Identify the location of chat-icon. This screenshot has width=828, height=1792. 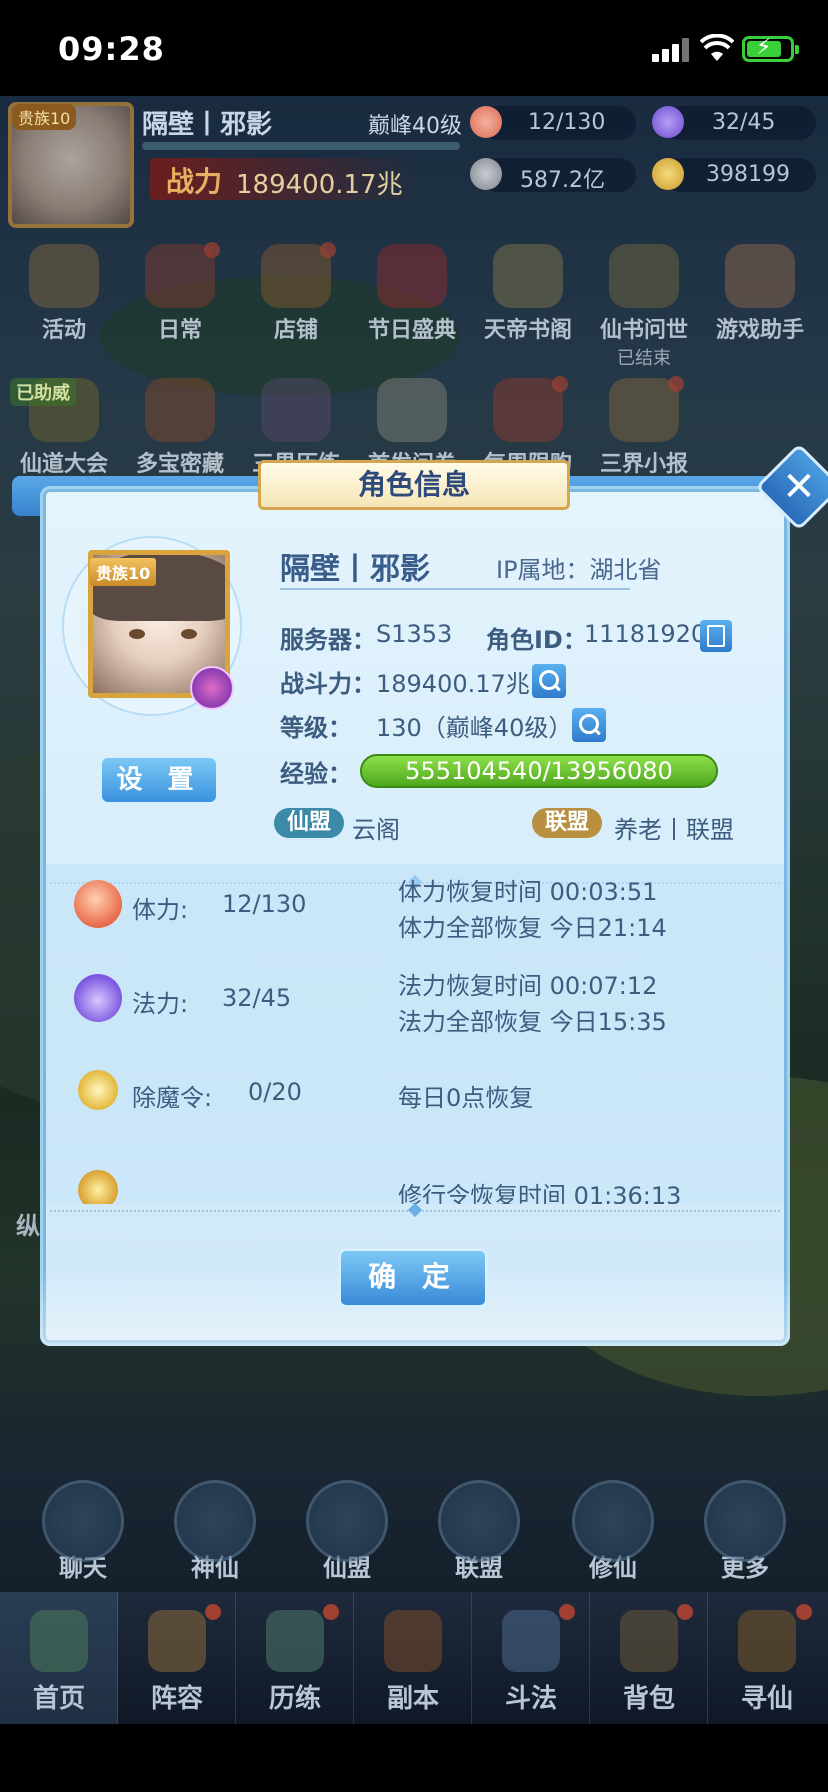
(83, 1521).